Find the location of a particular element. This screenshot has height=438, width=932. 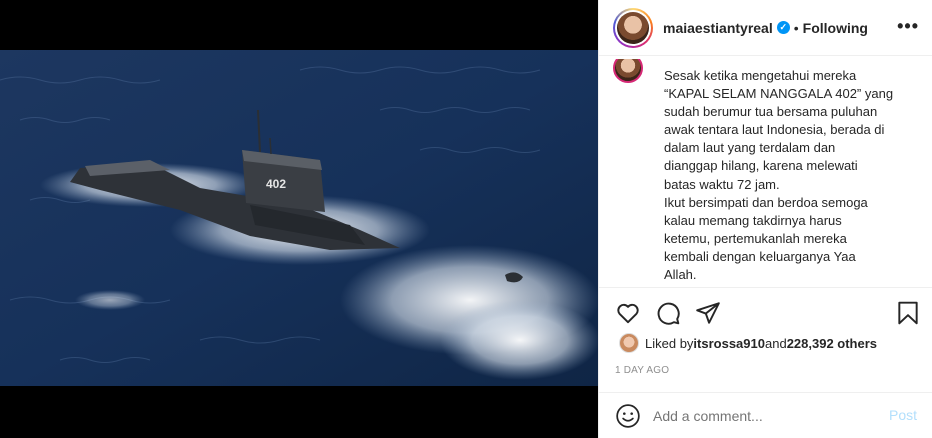

post-button: Post is located at coordinates (903, 415).